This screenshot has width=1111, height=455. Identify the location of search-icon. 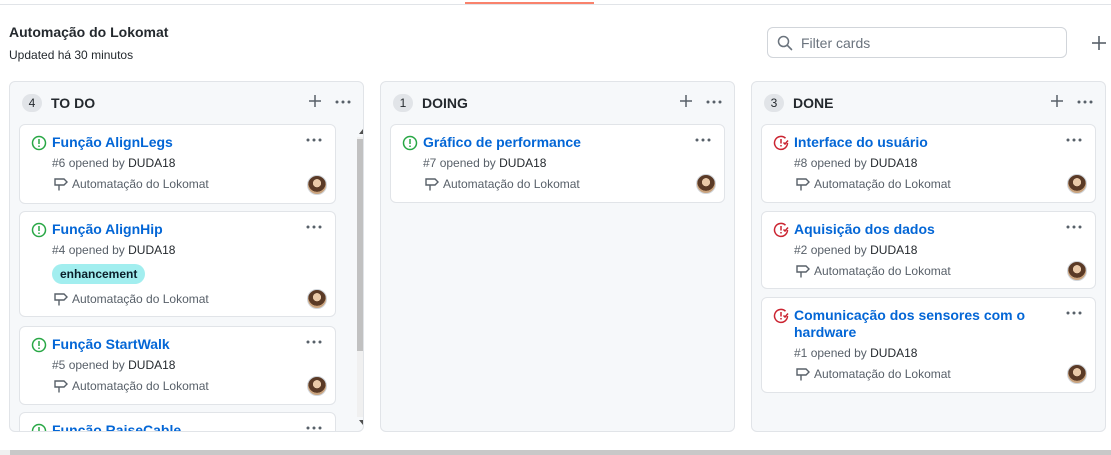
(785, 42).